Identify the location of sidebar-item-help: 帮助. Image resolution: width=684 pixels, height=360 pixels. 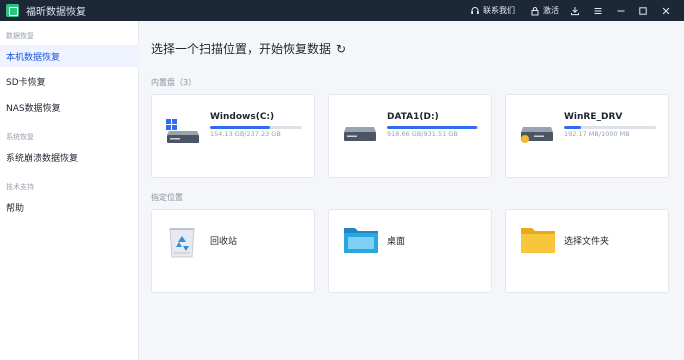
(69, 207).